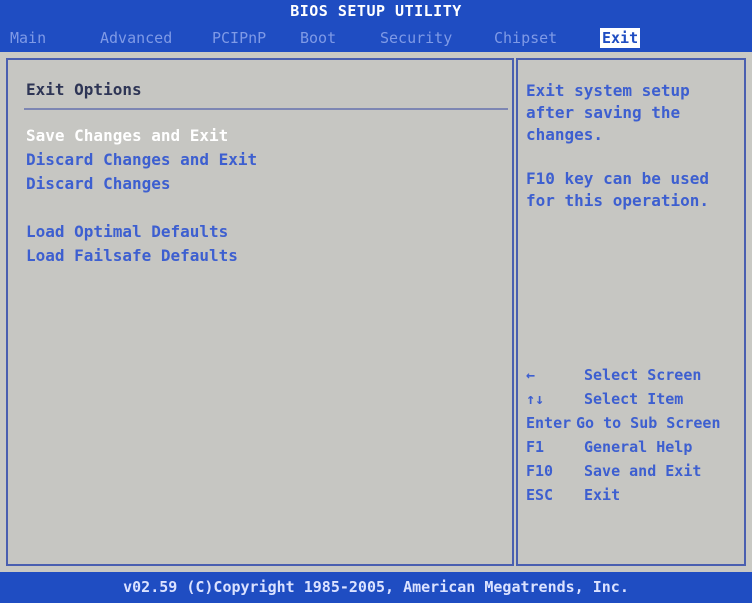  What do you see at coordinates (638, 447) in the screenshot?
I see `key-action: General Help` at bounding box center [638, 447].